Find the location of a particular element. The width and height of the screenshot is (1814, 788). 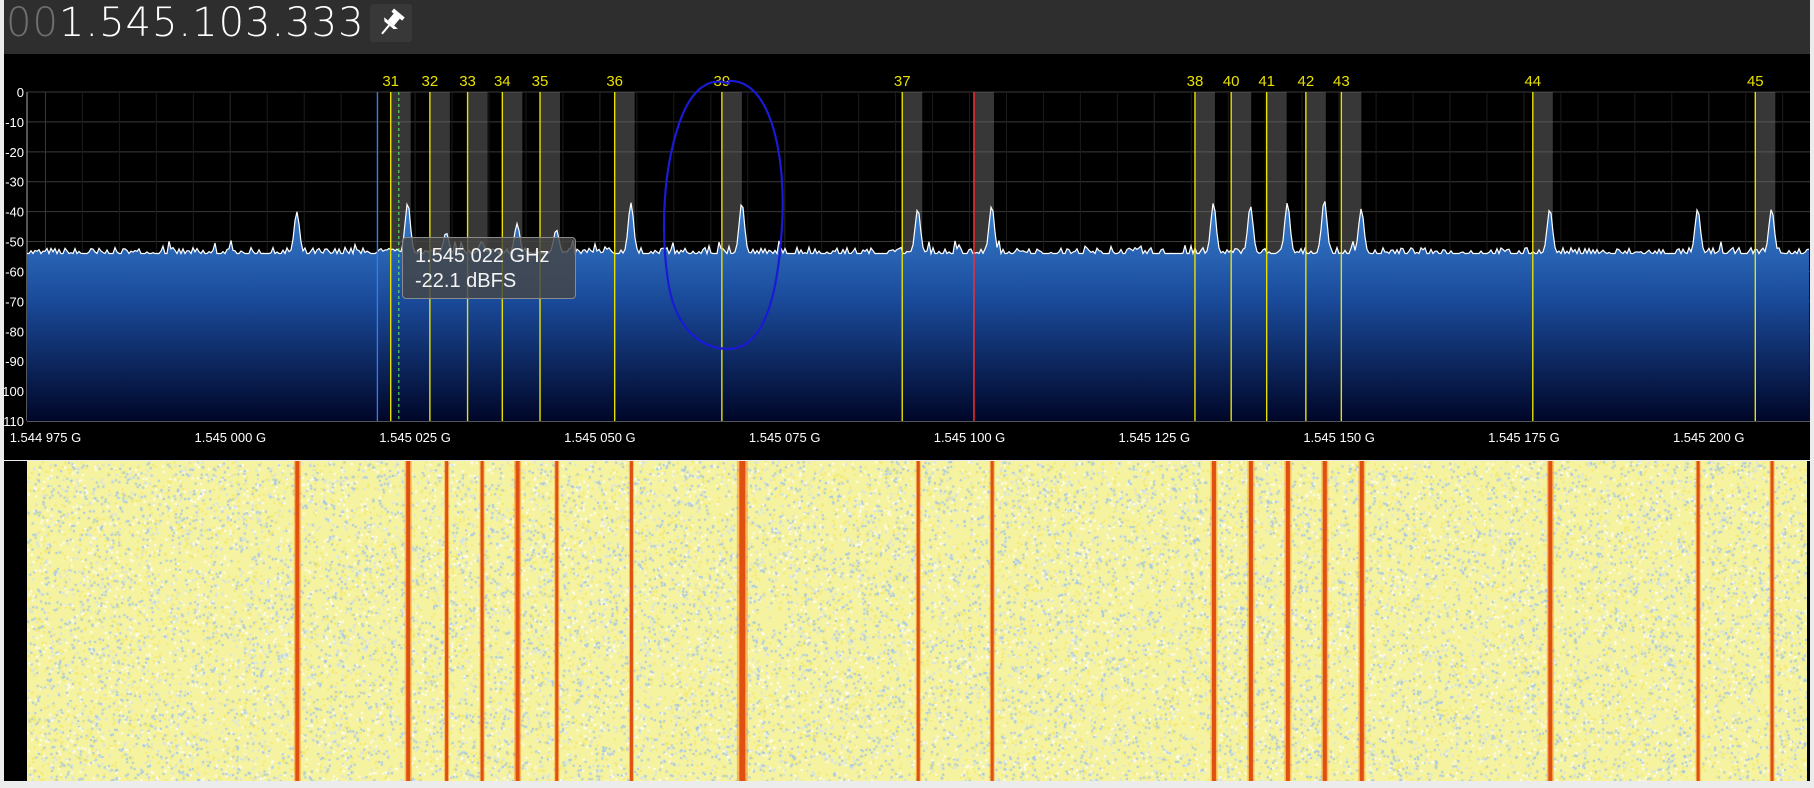

y-tick-label: -110 is located at coordinates (14, 421).